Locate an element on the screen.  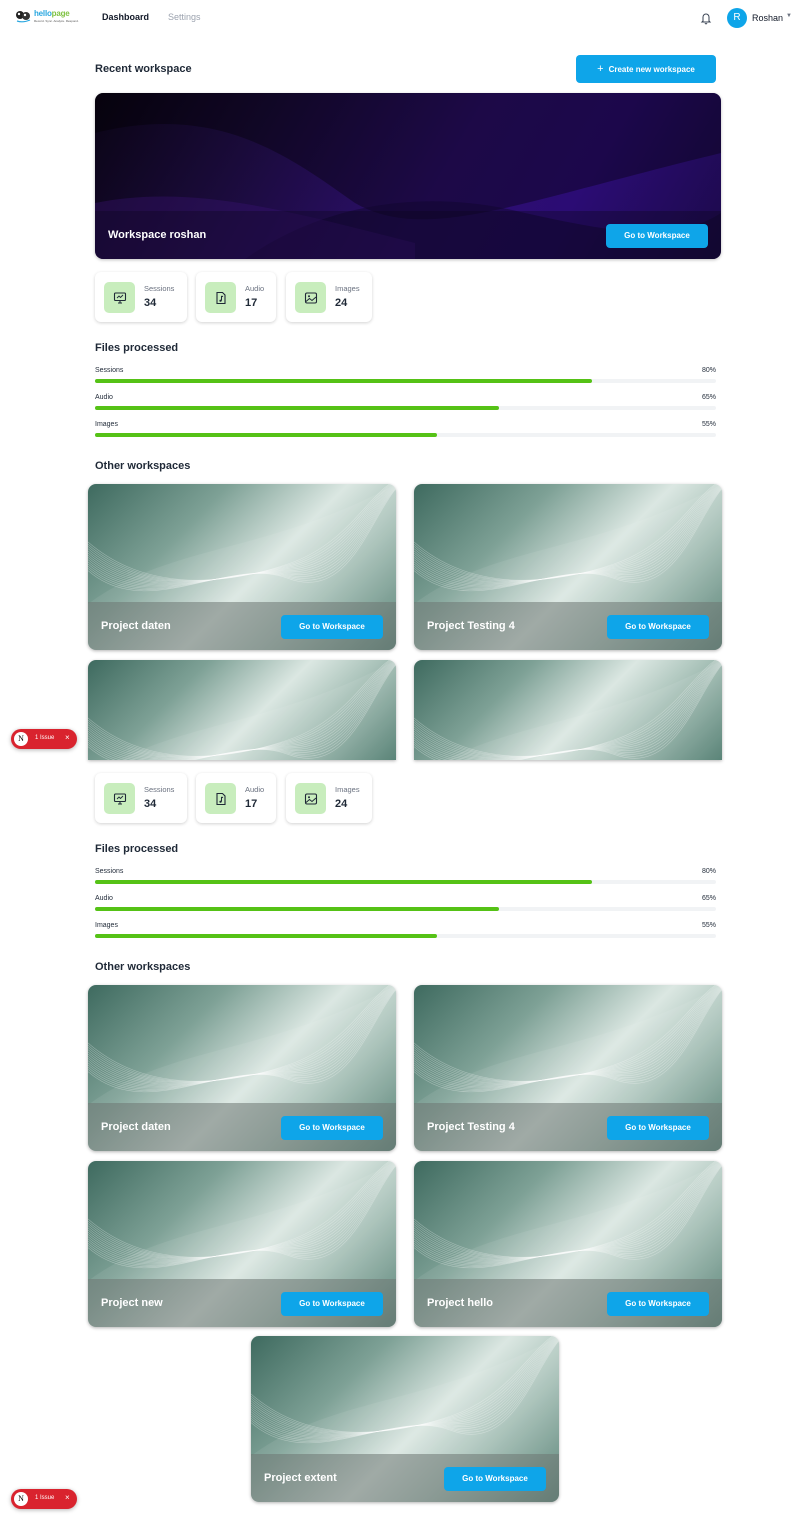
bell-icon is located at coordinates (706, 18).